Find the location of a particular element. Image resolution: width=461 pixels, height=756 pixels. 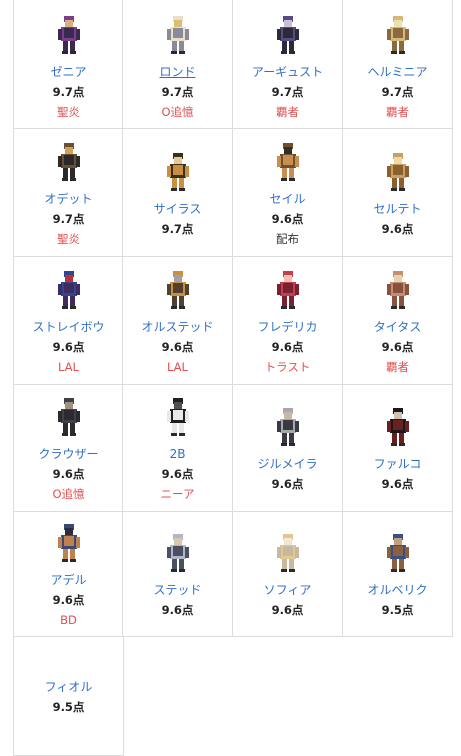

character-cell: タイタス 9.6点覇者 is located at coordinates (397, 320).